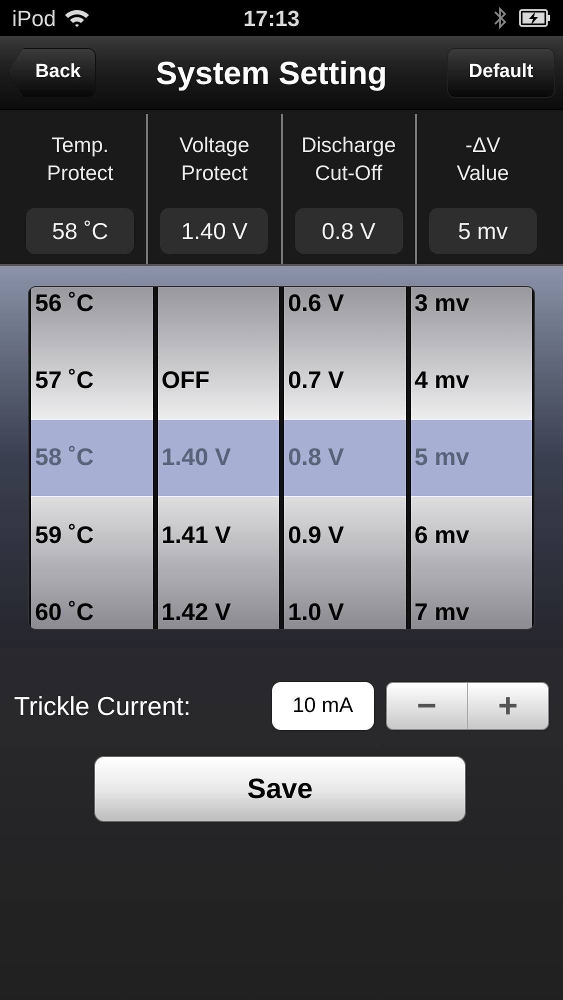  I want to click on picker-option: 6 mv, so click(442, 536).